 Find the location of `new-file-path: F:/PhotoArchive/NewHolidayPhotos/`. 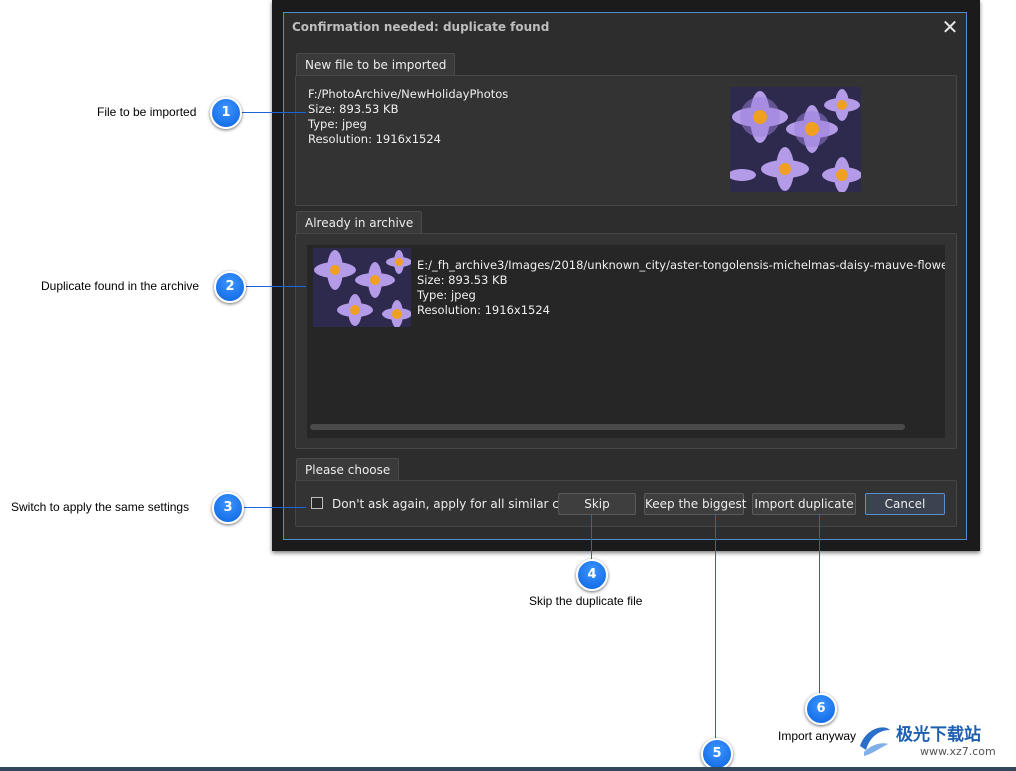

new-file-path: F:/PhotoArchive/NewHolidayPhotos/ is located at coordinates (408, 94).